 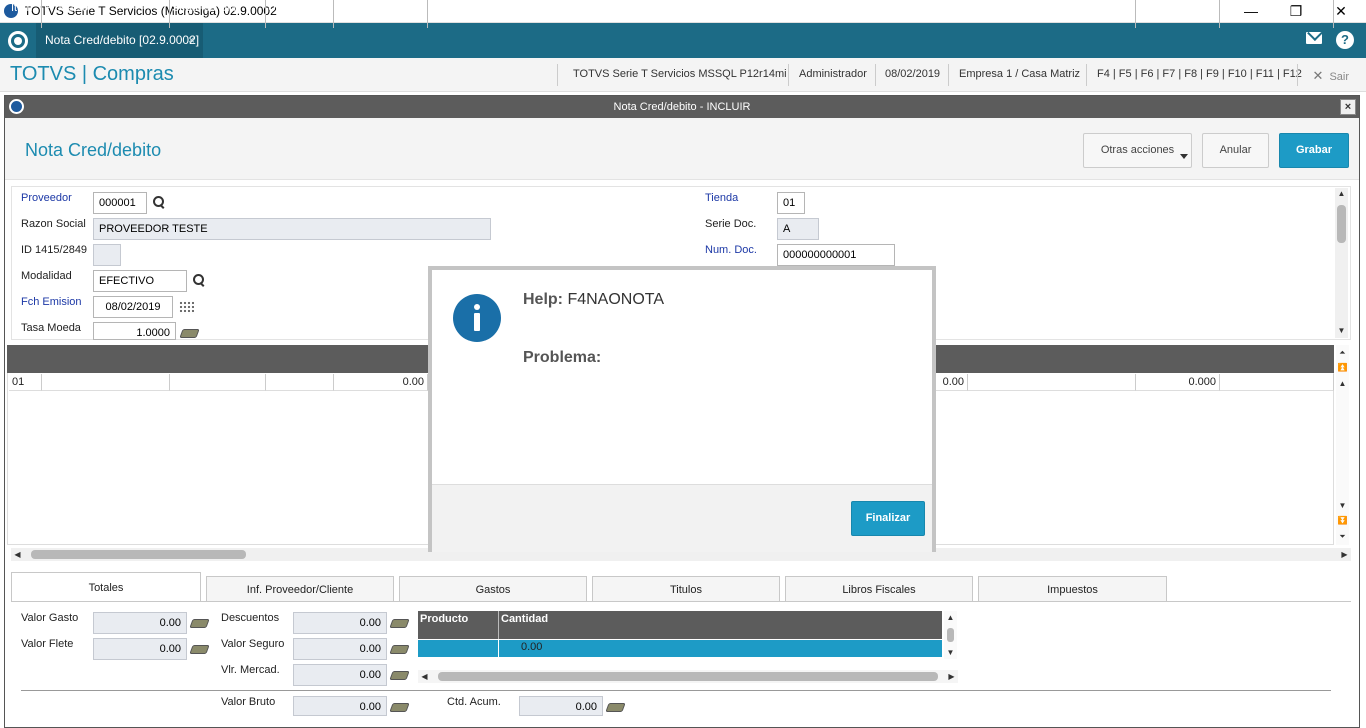 I want to click on cell-peso-total: 0.000, so click(x=1178, y=382).